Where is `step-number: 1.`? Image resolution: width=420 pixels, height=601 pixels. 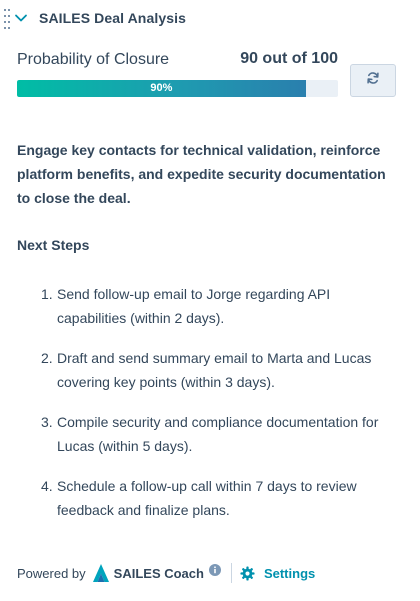 step-number: 1. is located at coordinates (47, 294).